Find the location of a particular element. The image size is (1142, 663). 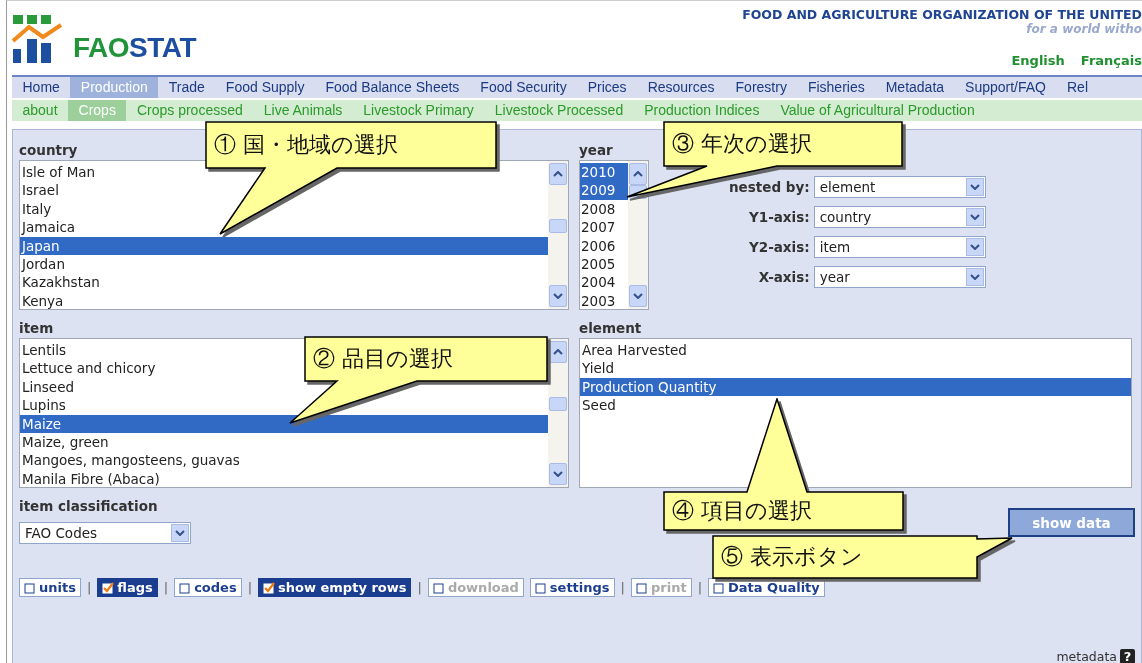

list-option: 2005 is located at coordinates (604, 264).